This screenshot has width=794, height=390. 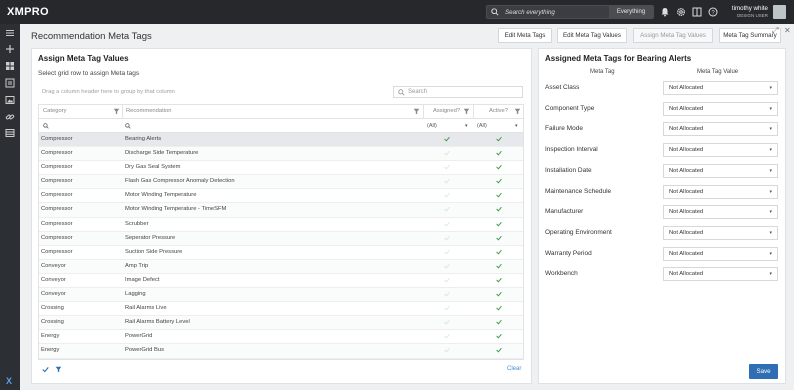 I want to click on table-row: Conveyor Lagging, so click(x=281, y=295).